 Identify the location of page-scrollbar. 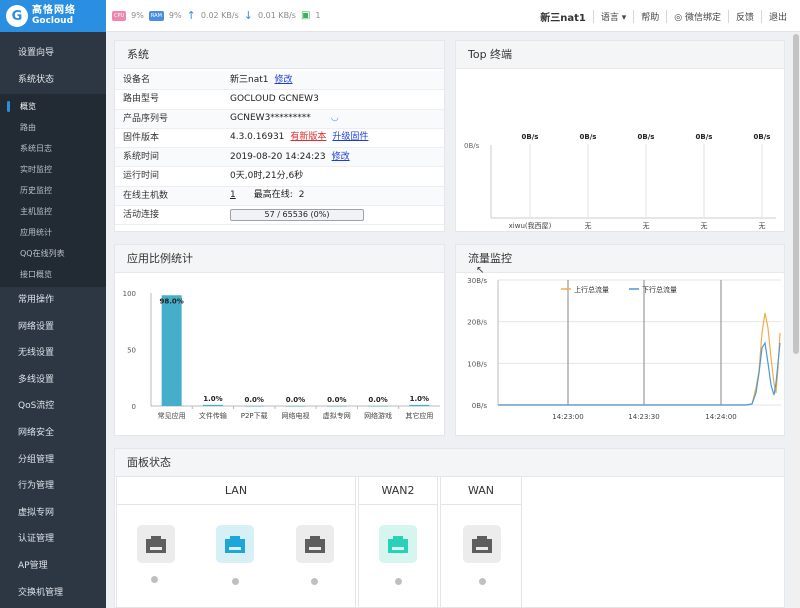
(796, 320).